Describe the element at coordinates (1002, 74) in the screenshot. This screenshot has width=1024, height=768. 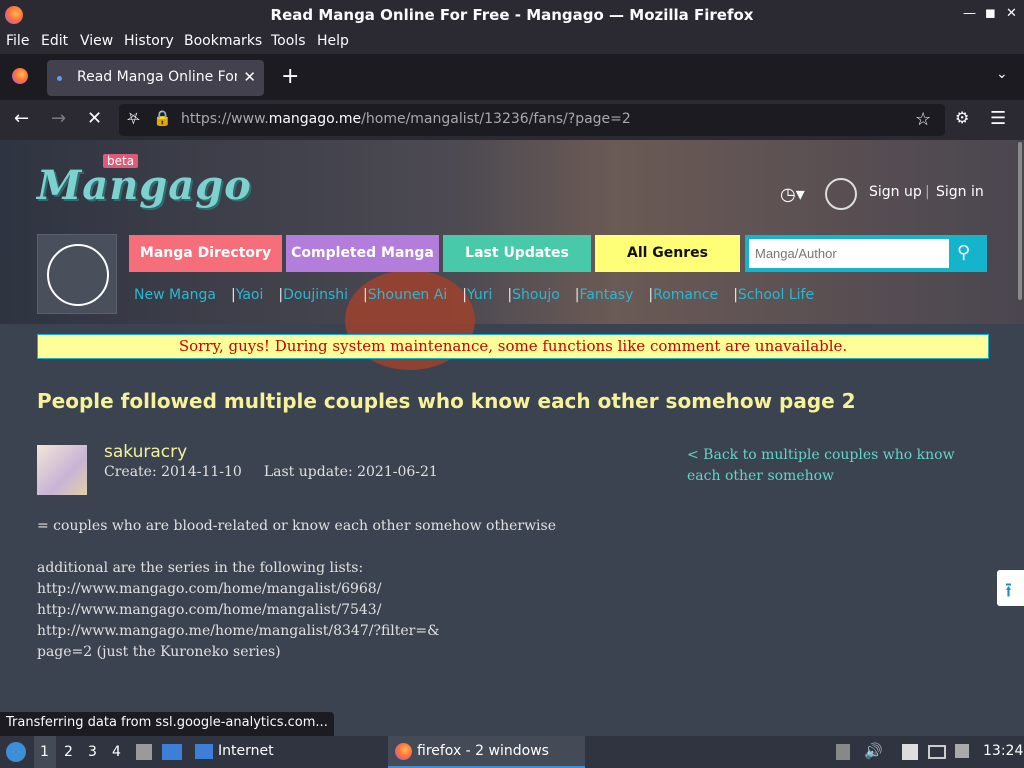
I see `tab-list-icon: ⌄` at that location.